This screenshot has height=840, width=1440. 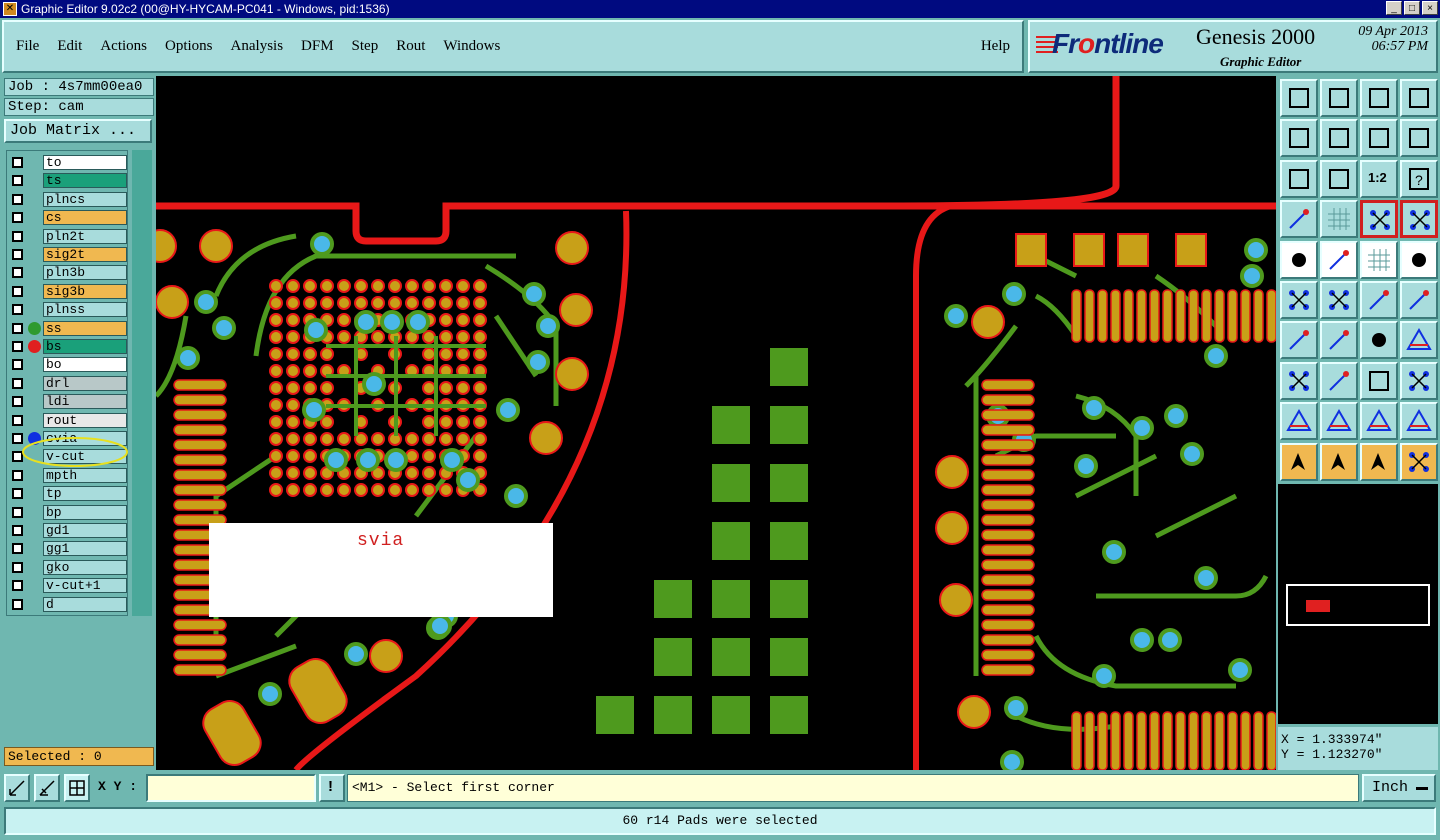 What do you see at coordinates (68, 291) in the screenshot?
I see `layer-row: sig3b` at bounding box center [68, 291].